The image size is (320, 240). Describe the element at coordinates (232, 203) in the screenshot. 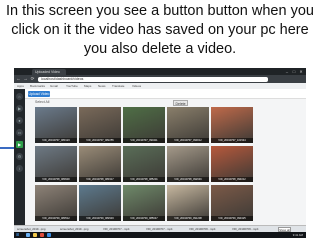

I see `video-thumbnail: VID_20190709_093425` at that location.